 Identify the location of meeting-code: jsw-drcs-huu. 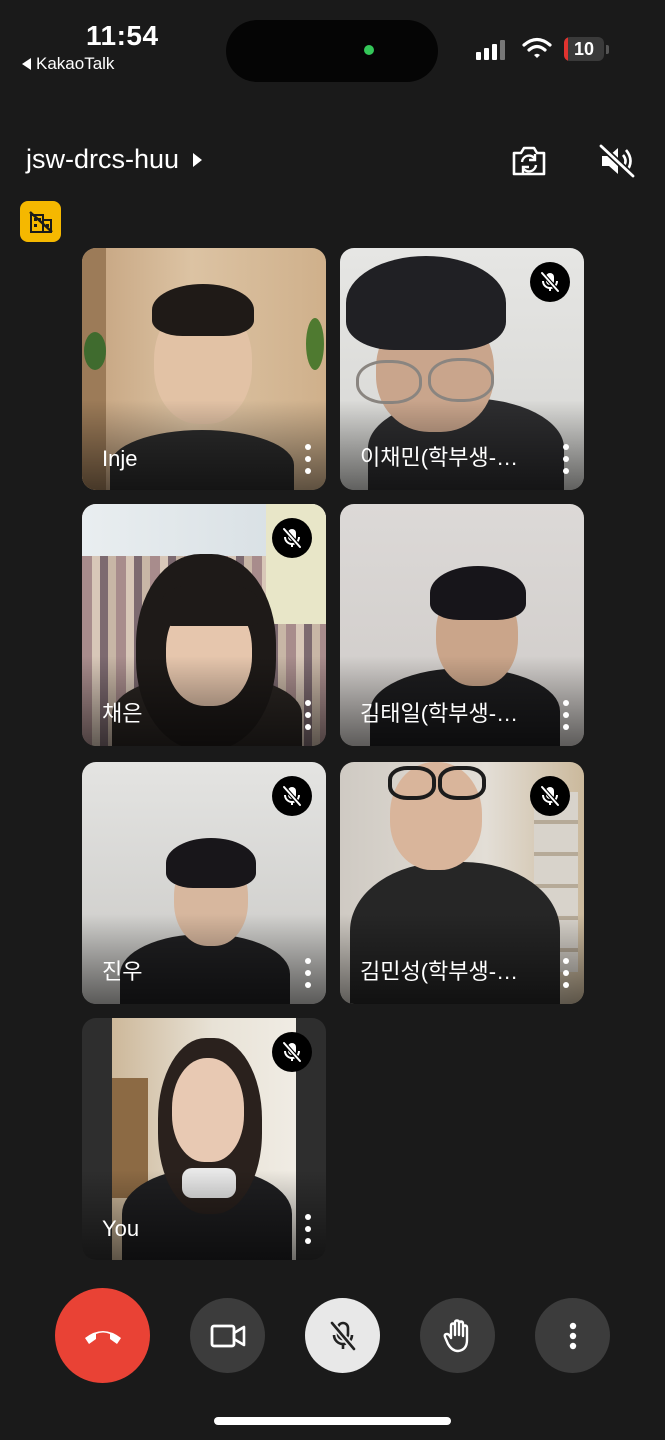
(103, 159).